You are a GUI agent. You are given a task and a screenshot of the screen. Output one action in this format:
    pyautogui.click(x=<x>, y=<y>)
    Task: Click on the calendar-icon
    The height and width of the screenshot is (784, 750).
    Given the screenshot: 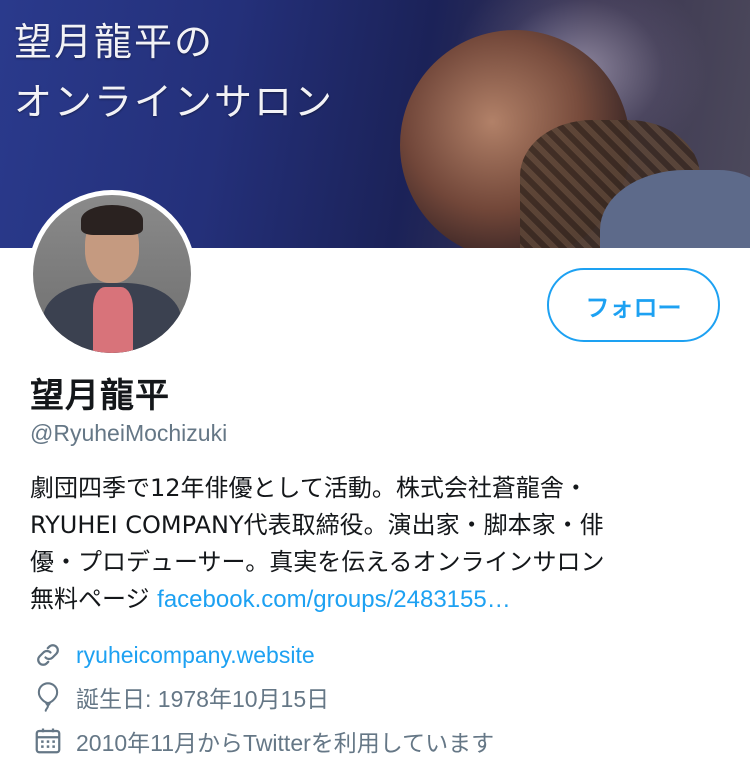 What is the action you would take?
    pyautogui.click(x=48, y=741)
    